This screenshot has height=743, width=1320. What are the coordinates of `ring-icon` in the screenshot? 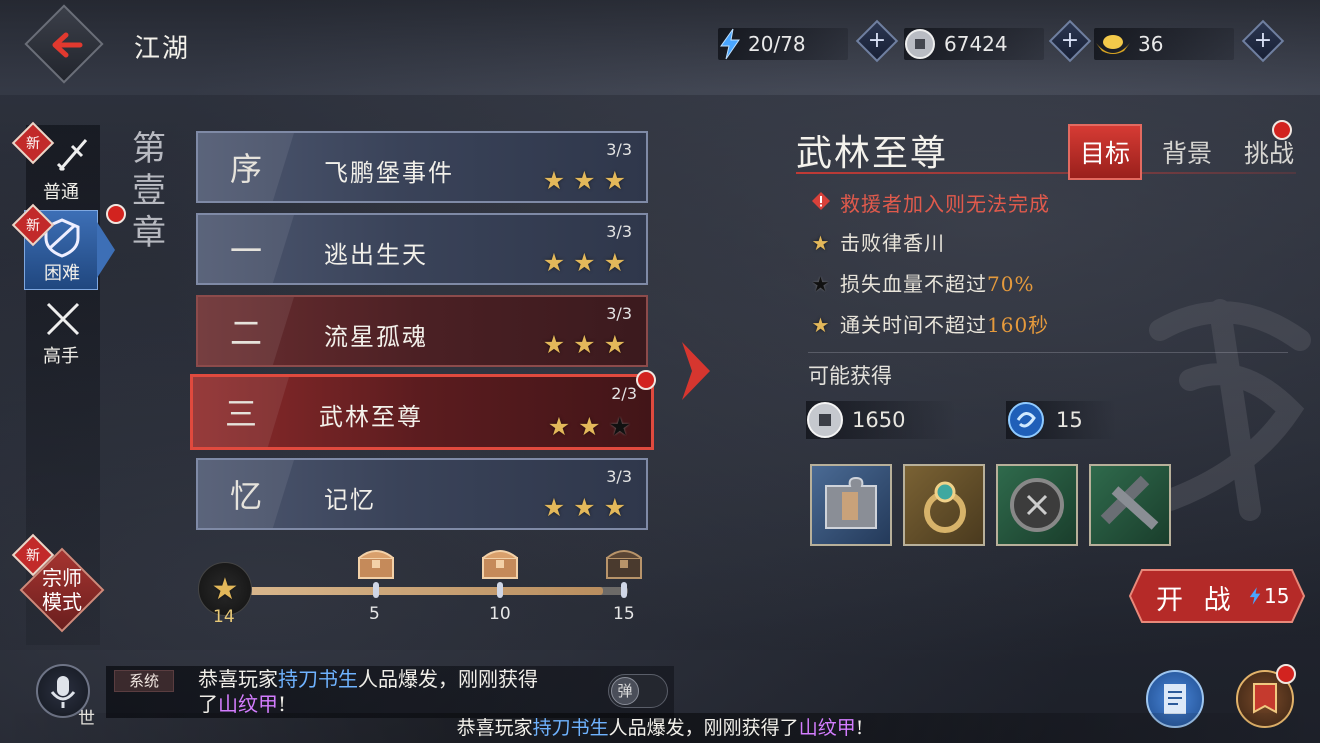 It's located at (945, 507).